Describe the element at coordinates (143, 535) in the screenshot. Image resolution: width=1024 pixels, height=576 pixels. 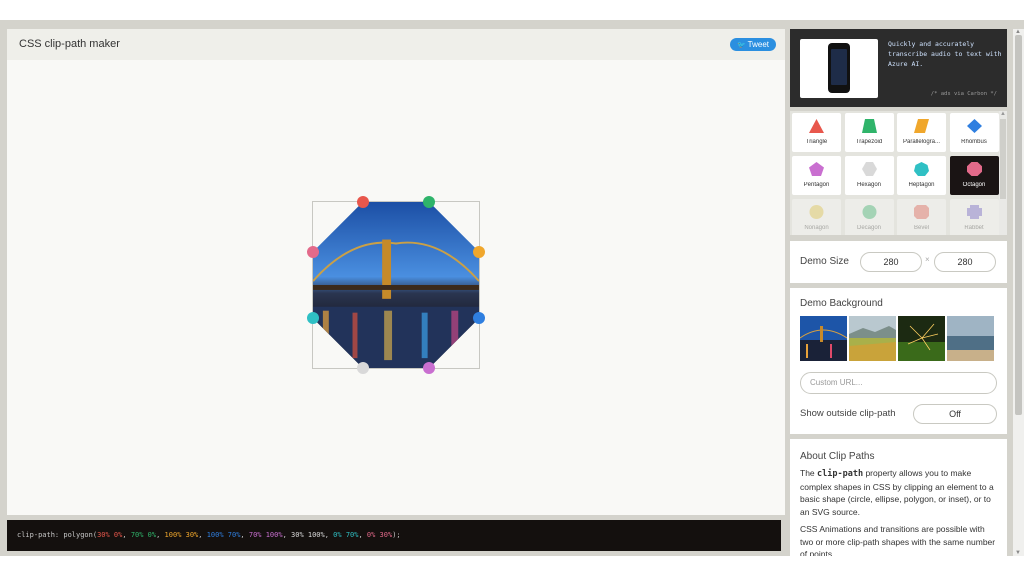
I see `code-point: 70% 0%` at that location.